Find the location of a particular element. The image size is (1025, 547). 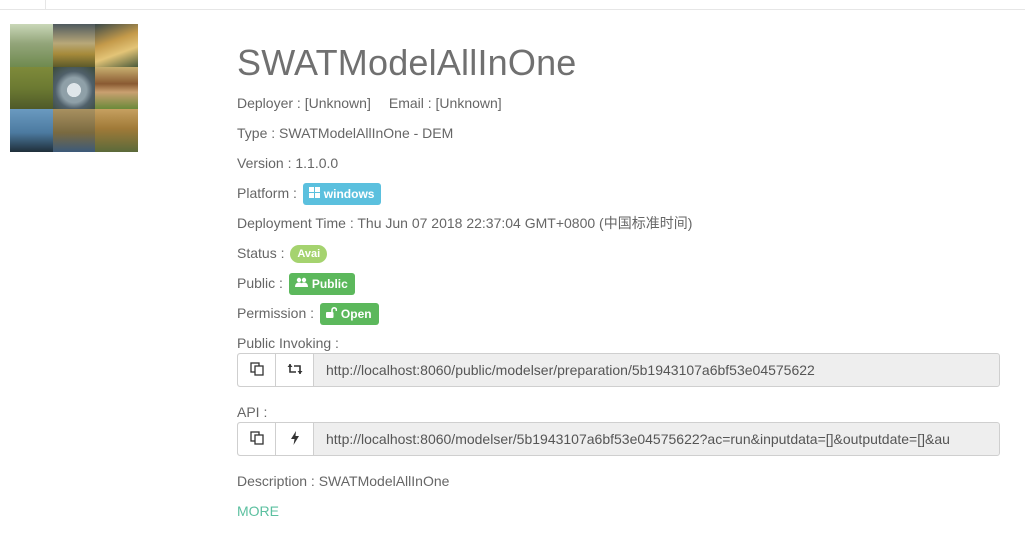

platform-badge: windows is located at coordinates (342, 194).